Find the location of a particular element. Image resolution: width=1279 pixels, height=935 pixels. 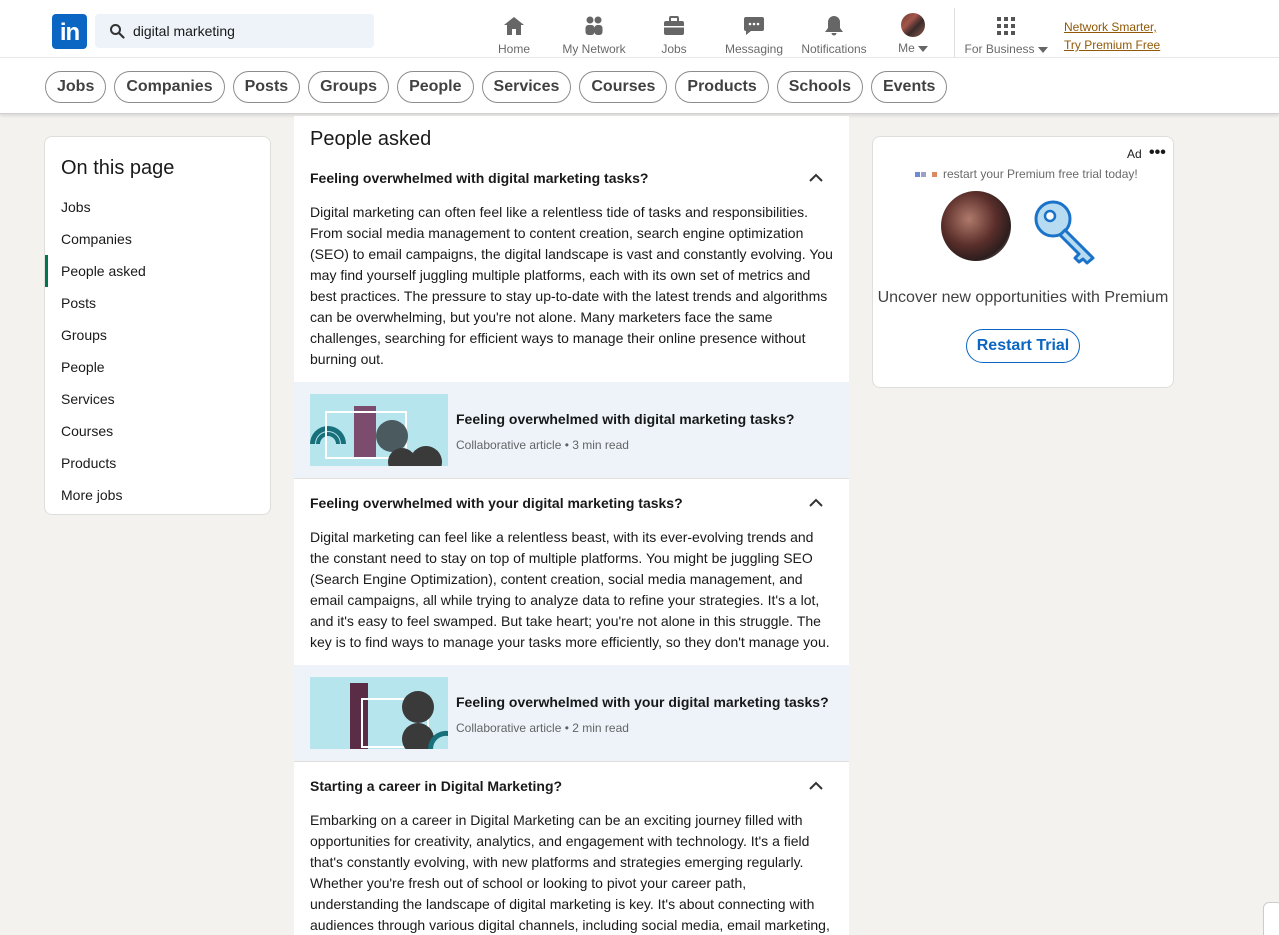

nav-me: Me is located at coordinates (913, 32).